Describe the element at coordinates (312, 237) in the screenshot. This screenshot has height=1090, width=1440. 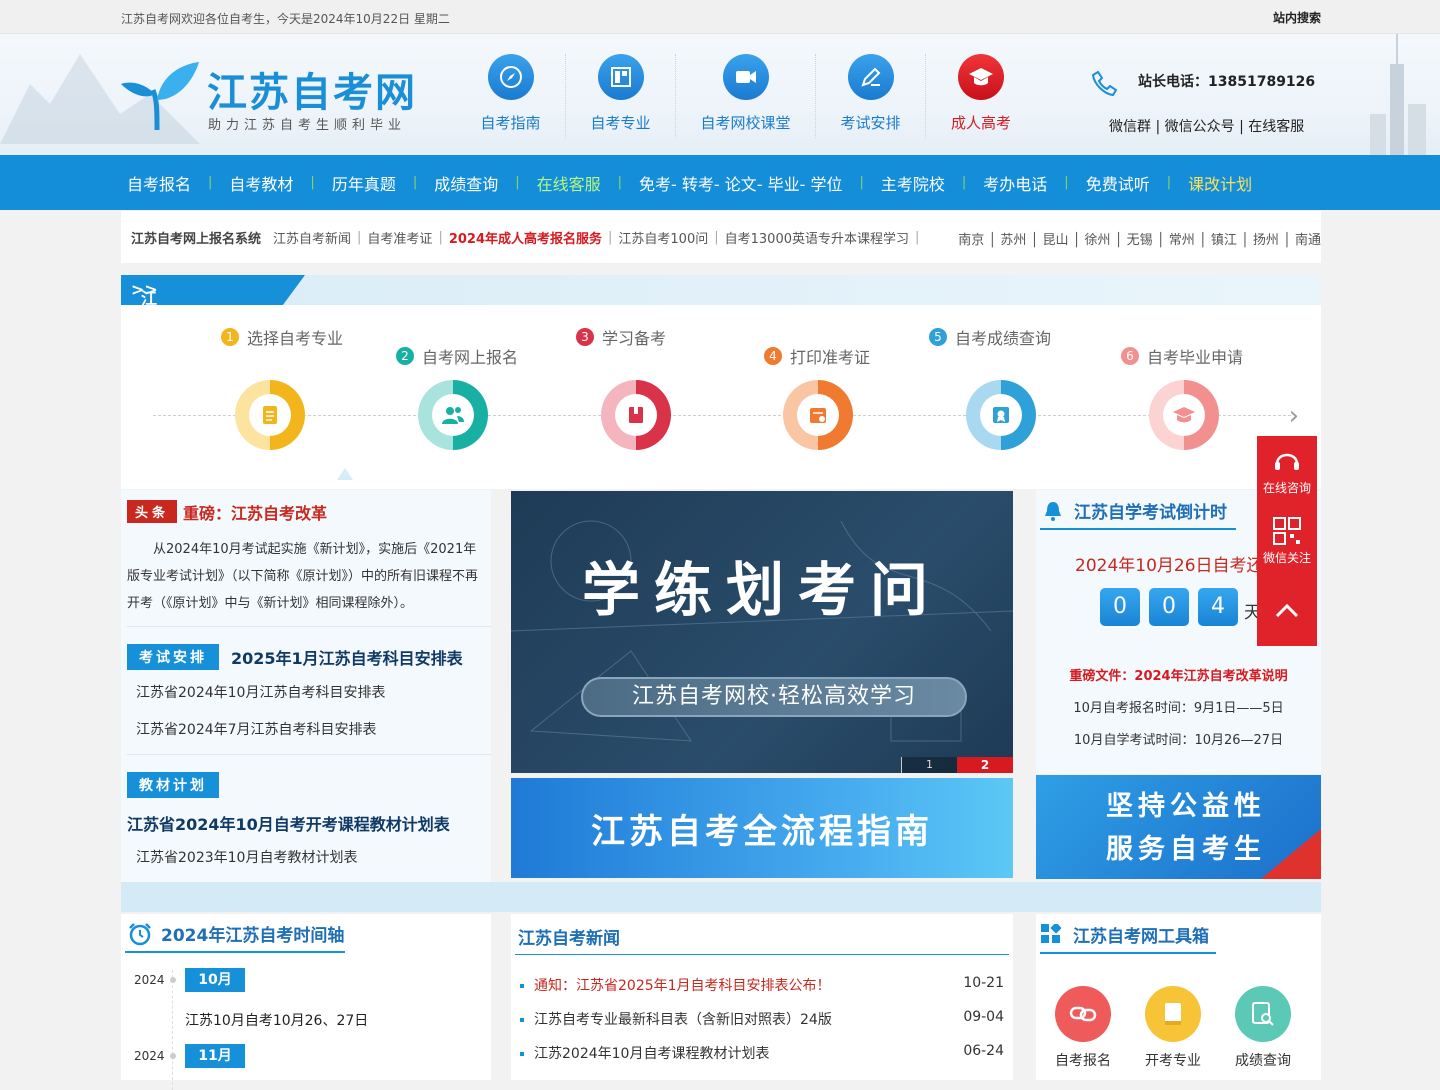
I see `sub-link: 江苏自考新闻` at that location.